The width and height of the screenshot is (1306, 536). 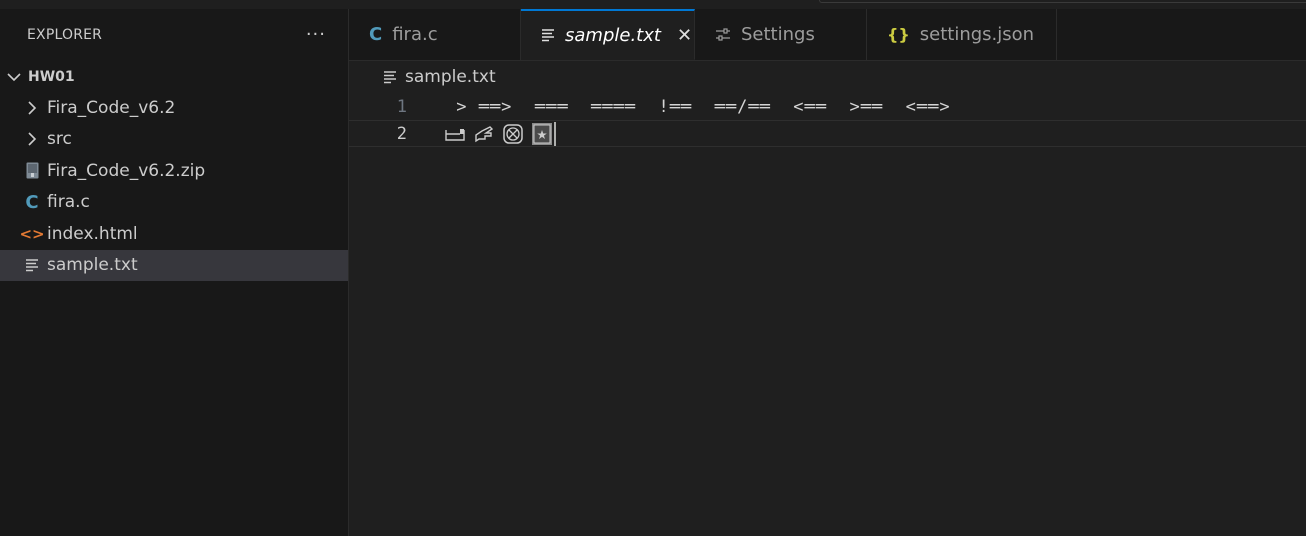 I want to click on tree-item-fira-c: C fira.c, so click(x=174, y=203).